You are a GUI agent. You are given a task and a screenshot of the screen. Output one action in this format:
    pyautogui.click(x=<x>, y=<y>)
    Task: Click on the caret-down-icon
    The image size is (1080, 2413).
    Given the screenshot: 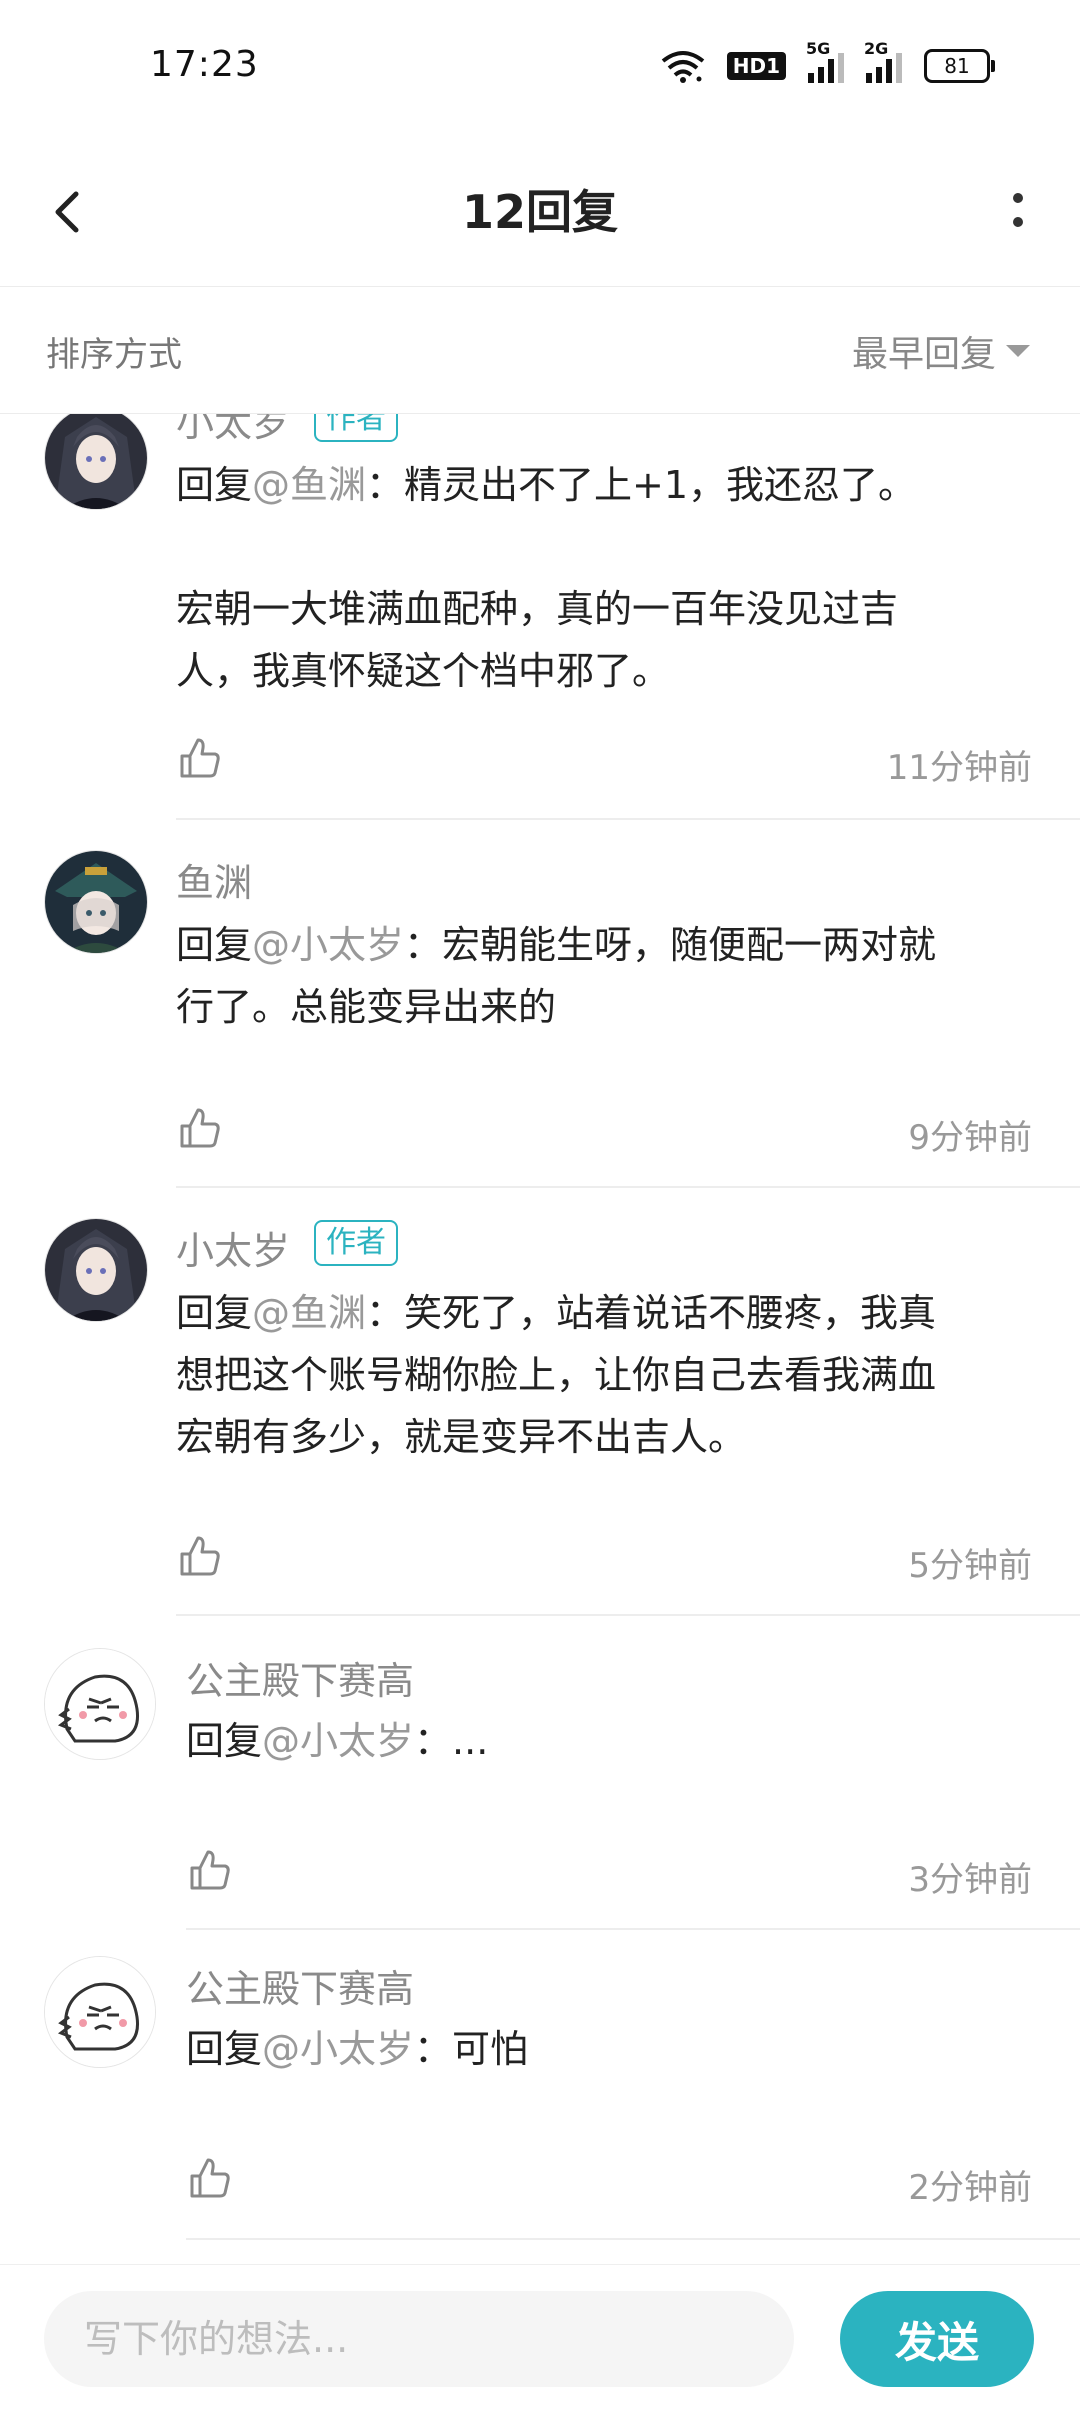 What is the action you would take?
    pyautogui.click(x=1018, y=351)
    